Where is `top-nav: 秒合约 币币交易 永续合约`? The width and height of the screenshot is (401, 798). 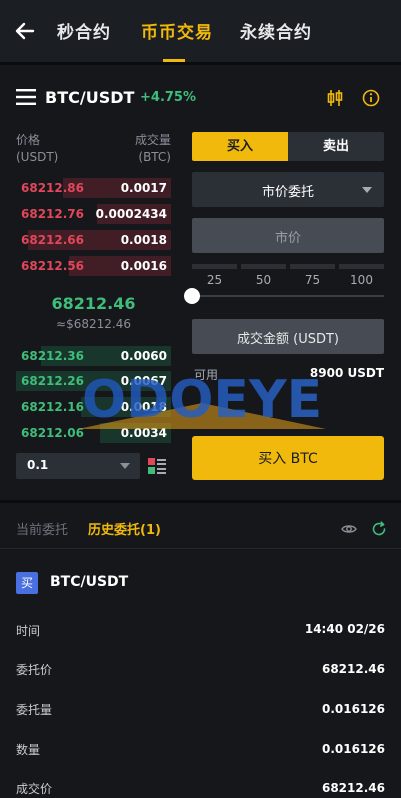
top-nav: 秒合约 币币交易 永续合约 is located at coordinates (200, 31).